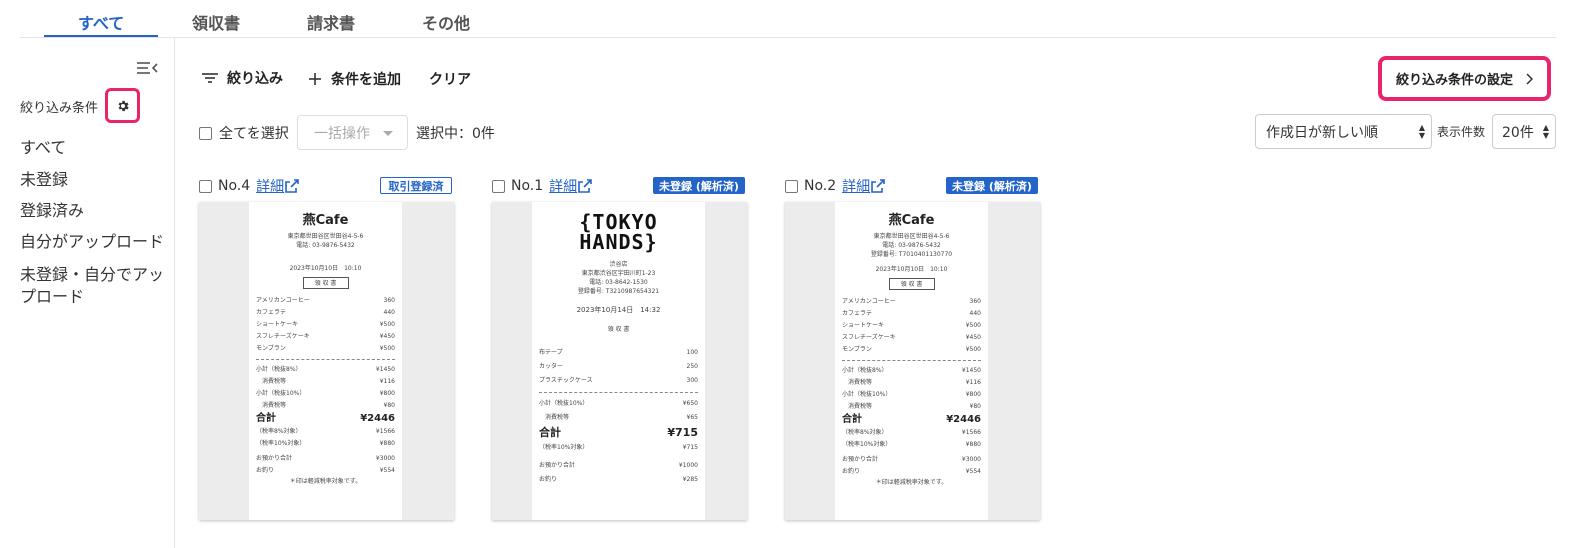 Image resolution: width=1584 pixels, height=548 pixels. What do you see at coordinates (911, 254) in the screenshot?
I see `receipt-registration: 登録番号: T7010401130770` at bounding box center [911, 254].